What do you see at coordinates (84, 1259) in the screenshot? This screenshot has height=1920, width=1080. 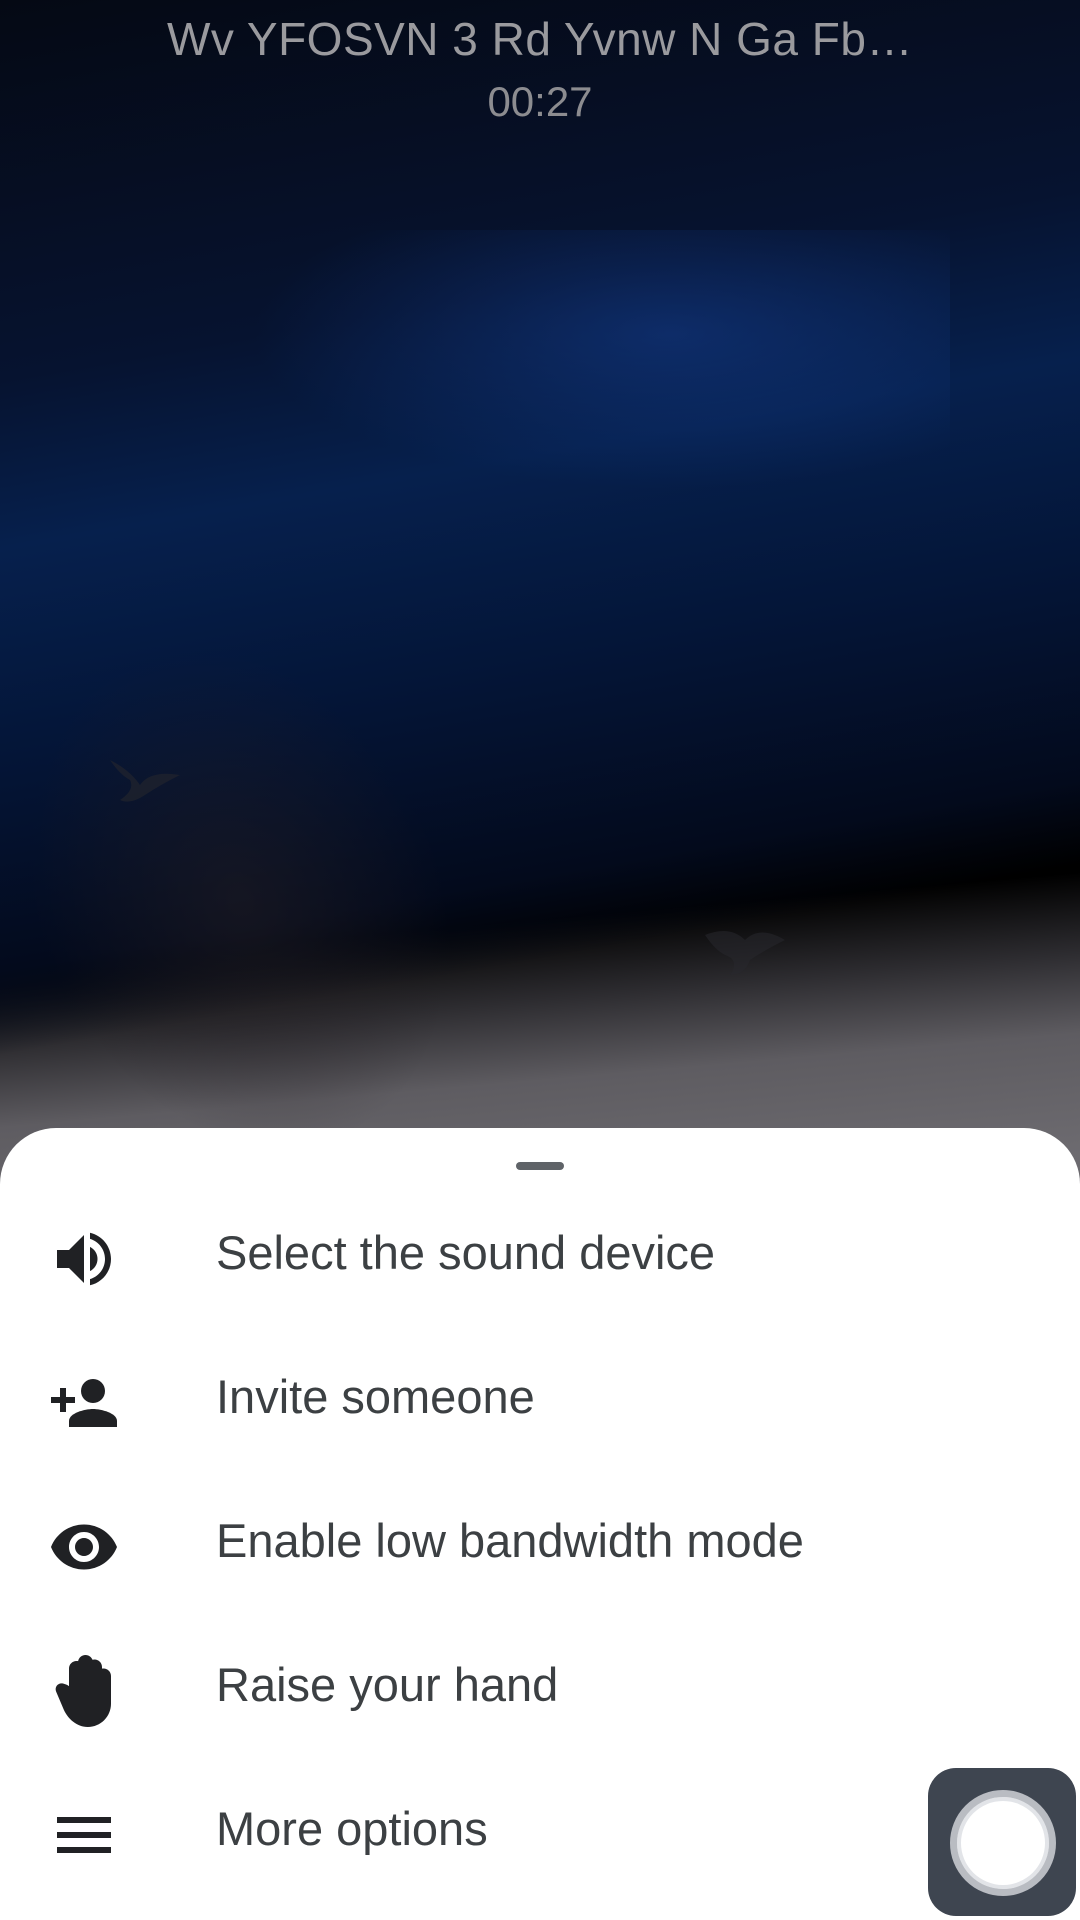 I see `speaker-icon` at bounding box center [84, 1259].